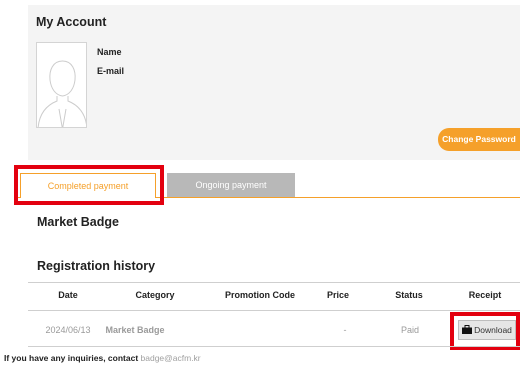 This screenshot has height=377, width=520. What do you see at coordinates (109, 52) in the screenshot?
I see `name-label: Name` at bounding box center [109, 52].